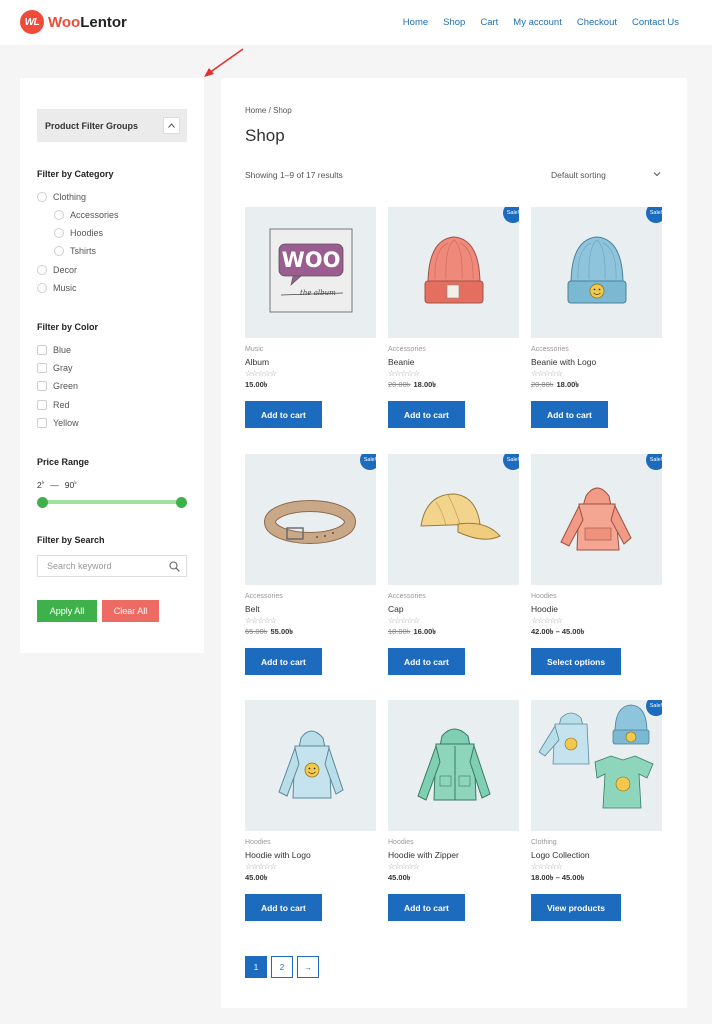 The width and height of the screenshot is (712, 1024). Describe the element at coordinates (597, 22) in the screenshot. I see `nav-checkout: Checkout` at that location.